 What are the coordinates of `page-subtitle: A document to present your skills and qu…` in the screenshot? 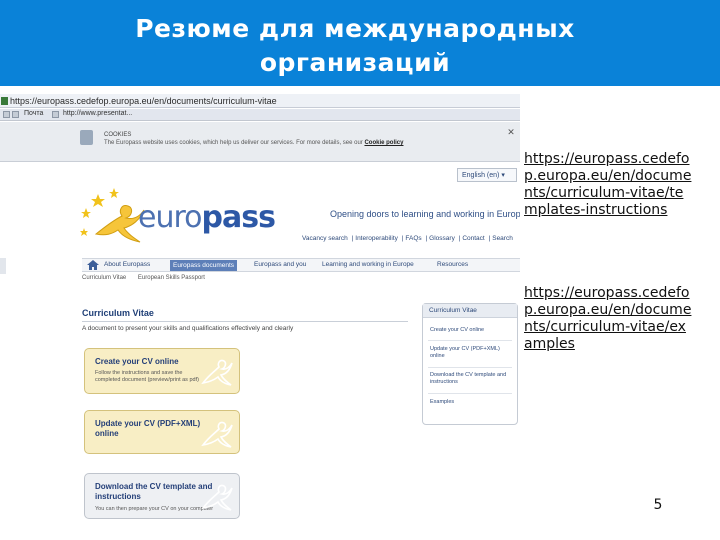 It's located at (188, 328).